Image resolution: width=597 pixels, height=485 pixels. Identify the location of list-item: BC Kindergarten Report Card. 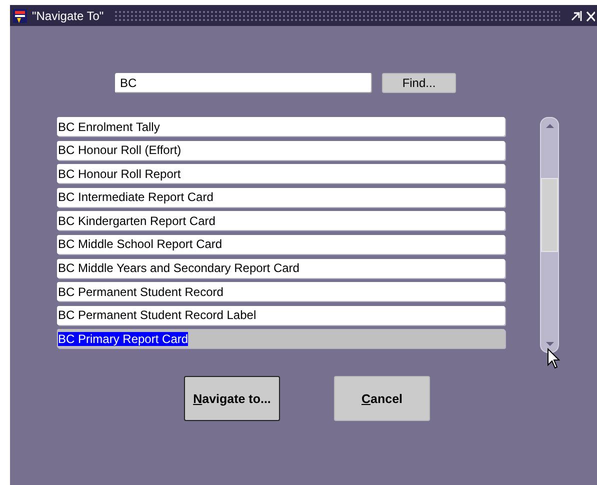
(281, 220).